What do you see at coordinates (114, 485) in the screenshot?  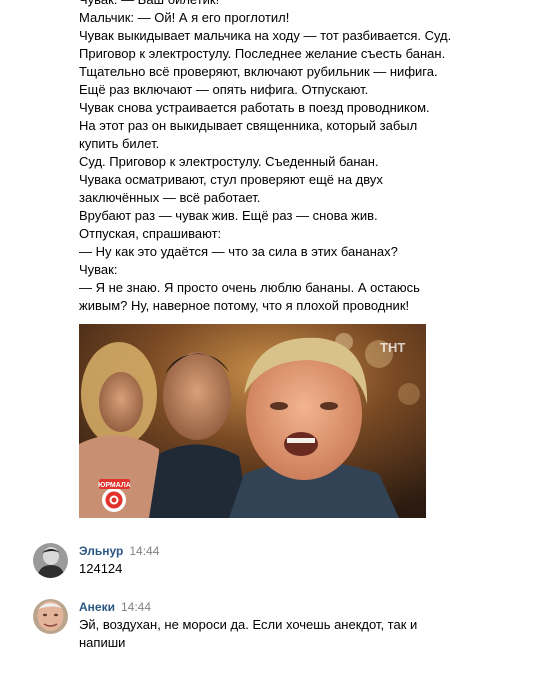 I see `location-badge-text: ЮРМАЛА` at bounding box center [114, 485].